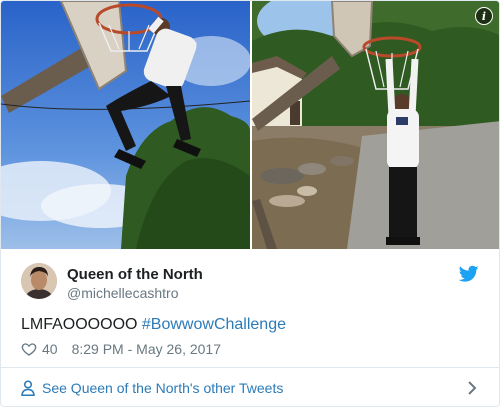 The image size is (500, 407). What do you see at coordinates (39, 281) in the screenshot?
I see `avatar` at bounding box center [39, 281].